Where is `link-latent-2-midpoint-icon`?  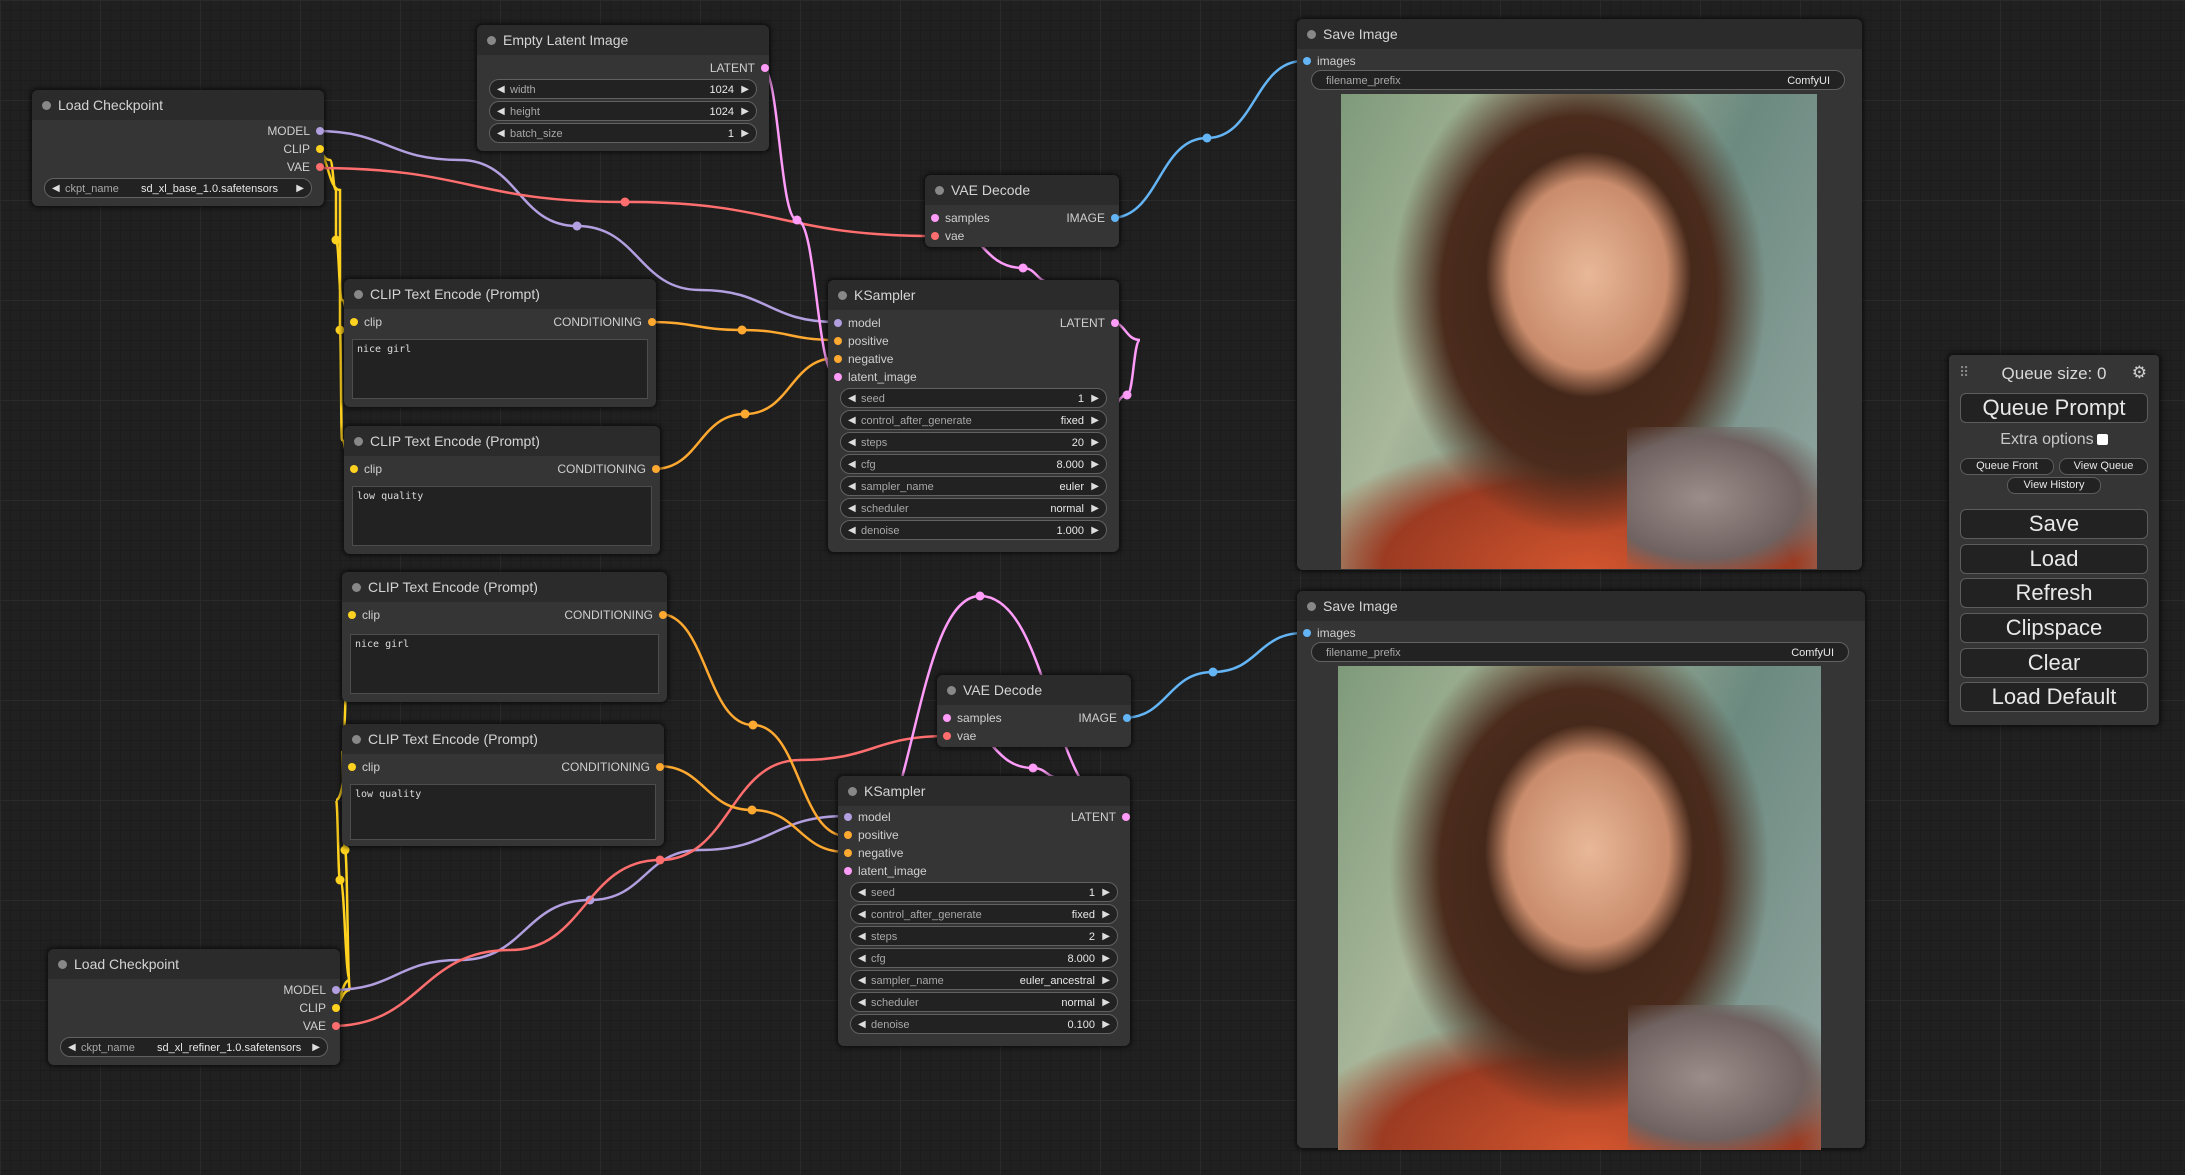 link-latent-2-midpoint-icon is located at coordinates (1127, 395).